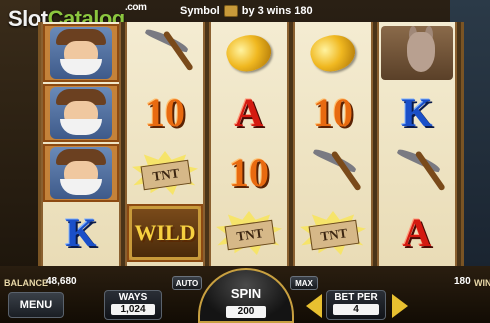 The image size is (490, 323). What do you see at coordinates (61, 281) in the screenshot?
I see `balance-value: 48,680` at bounding box center [61, 281].